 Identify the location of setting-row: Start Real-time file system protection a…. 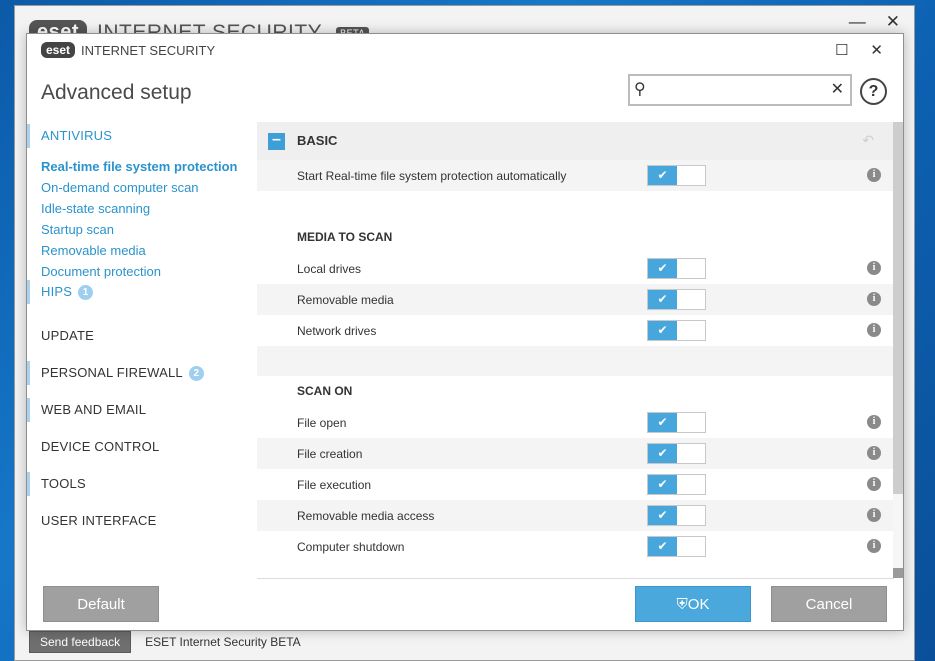
(575, 175).